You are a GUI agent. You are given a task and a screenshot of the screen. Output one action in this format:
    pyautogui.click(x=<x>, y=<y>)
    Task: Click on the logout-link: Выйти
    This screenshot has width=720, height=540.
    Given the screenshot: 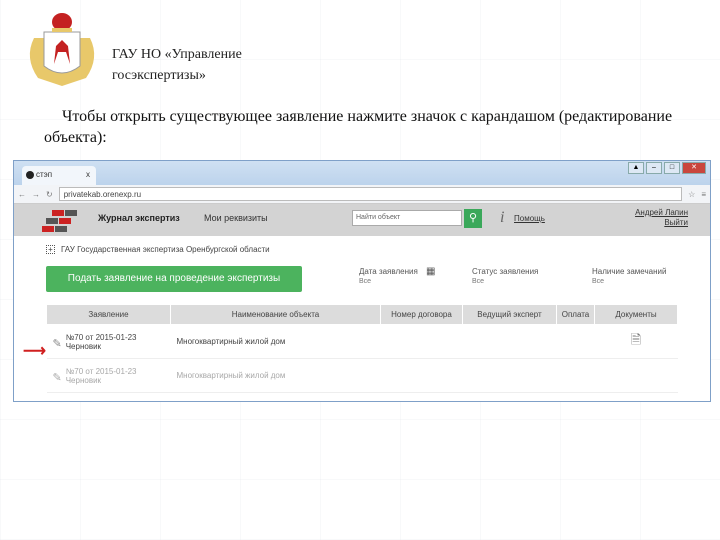 What is the action you would take?
    pyautogui.click(x=661, y=223)
    